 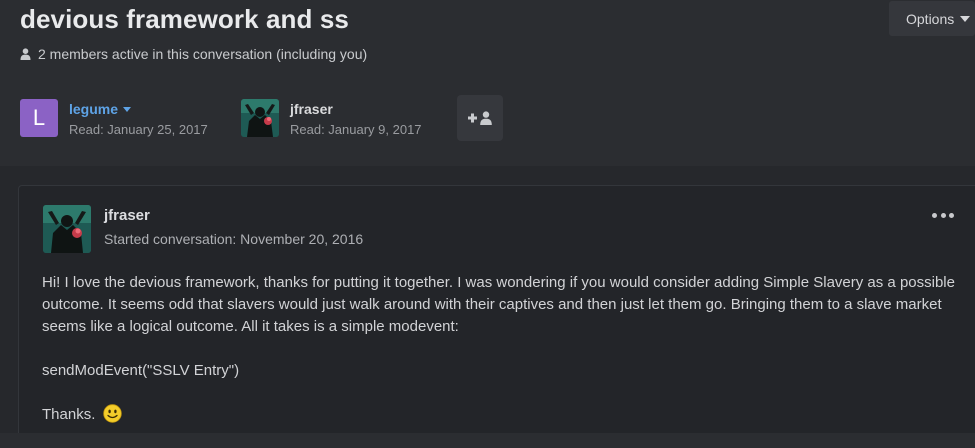 What do you see at coordinates (184, 19) in the screenshot?
I see `page-title: devious framework and ss` at bounding box center [184, 19].